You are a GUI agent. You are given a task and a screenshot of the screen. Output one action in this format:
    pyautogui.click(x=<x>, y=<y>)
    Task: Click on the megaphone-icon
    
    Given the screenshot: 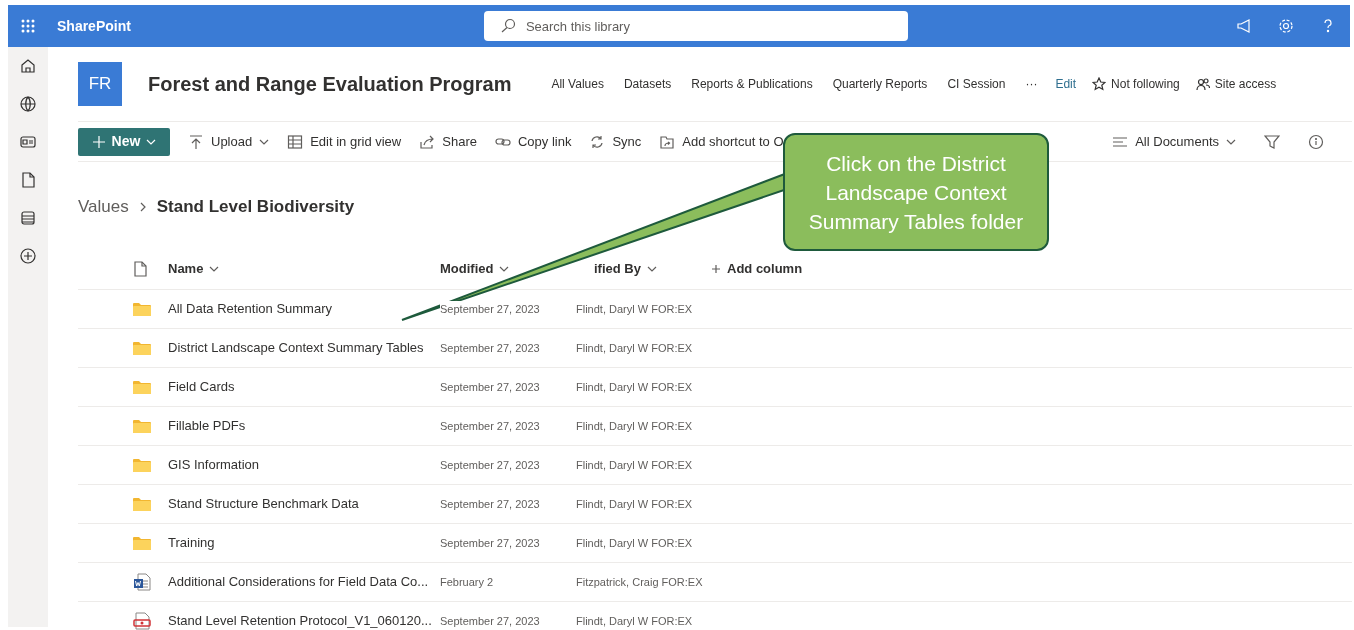 What is the action you would take?
    pyautogui.click(x=1244, y=26)
    